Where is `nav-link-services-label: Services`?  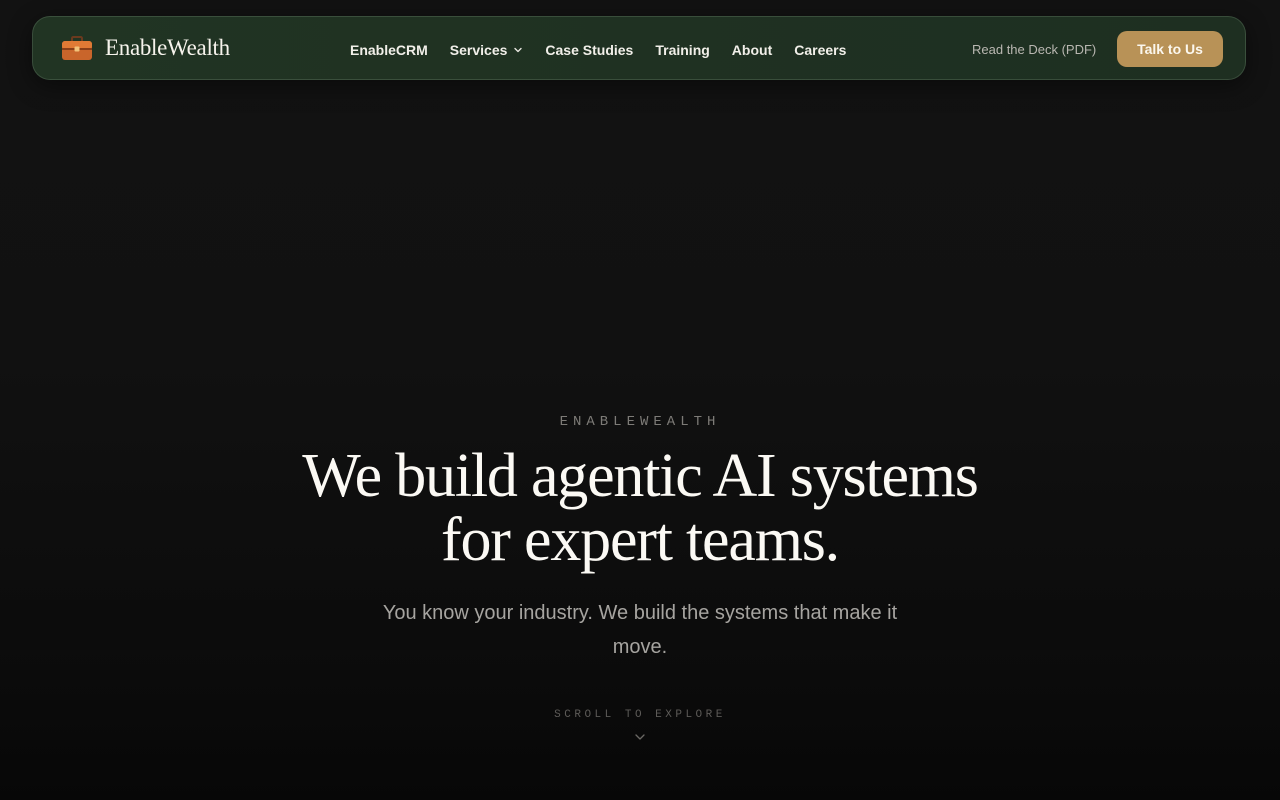 nav-link-services-label: Services is located at coordinates (478, 50).